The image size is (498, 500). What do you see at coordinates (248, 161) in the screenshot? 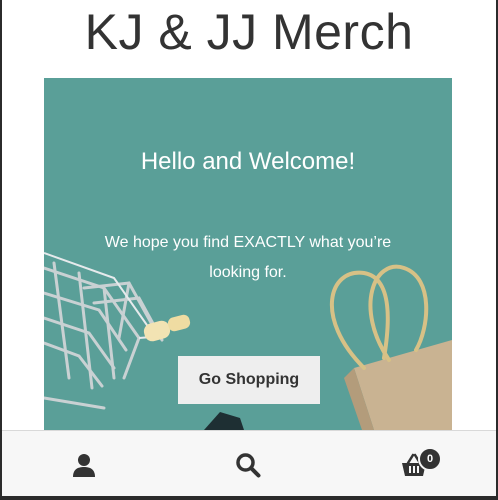
I see `hero-heading: Hello and Welcome!` at bounding box center [248, 161].